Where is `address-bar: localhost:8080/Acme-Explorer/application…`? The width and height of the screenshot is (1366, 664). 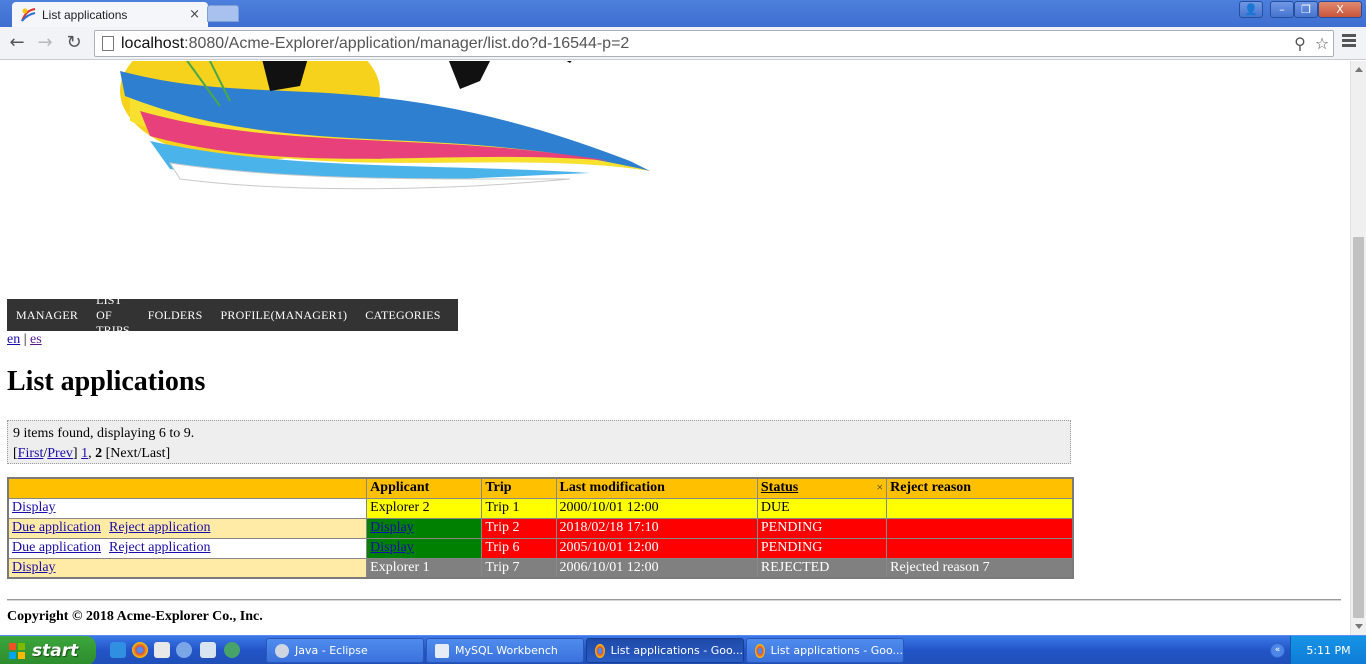 address-bar: localhost:8080/Acme-Explorer/application… is located at coordinates (714, 43).